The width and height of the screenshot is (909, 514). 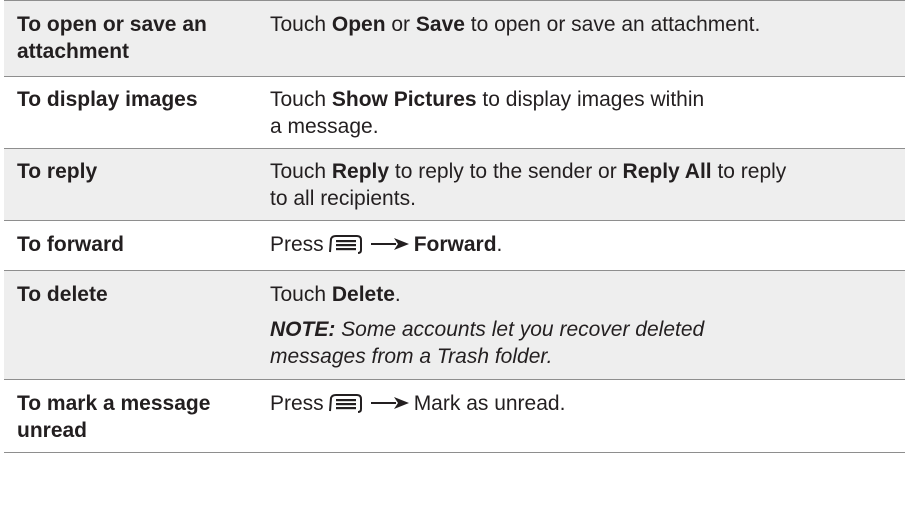 I want to click on table-row: To forward Press Forward., so click(x=454, y=245).